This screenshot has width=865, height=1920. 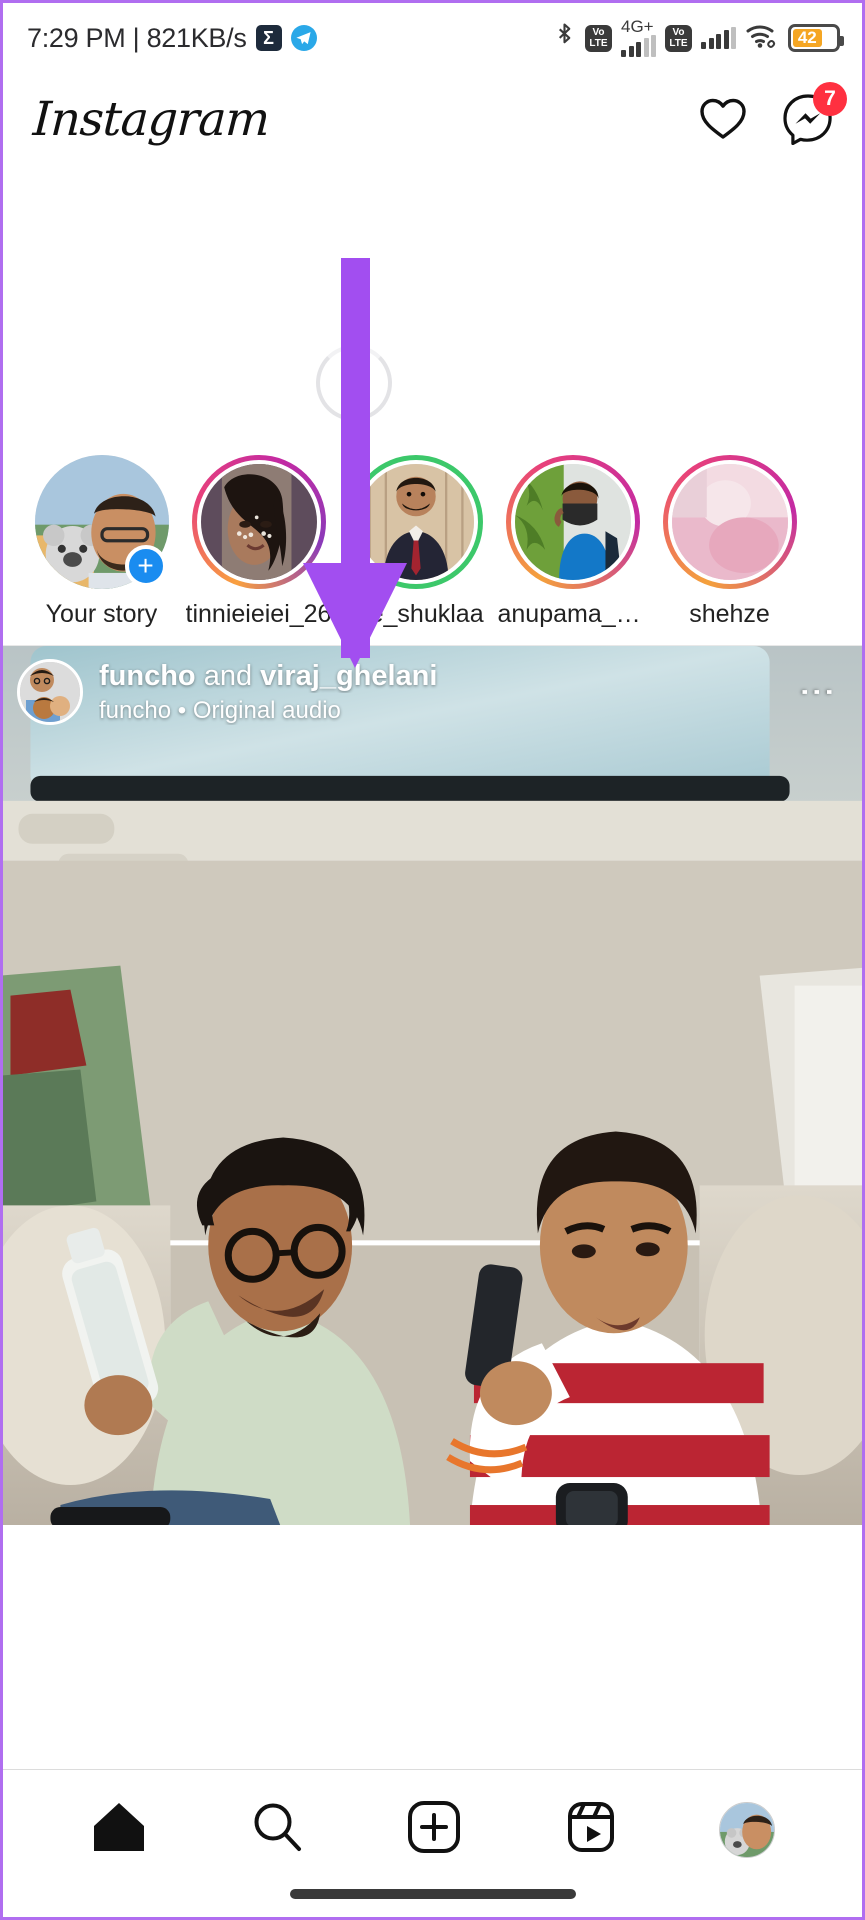 I want to click on status-time-network: 7:29 PM | 821KB/s, so click(x=137, y=37).